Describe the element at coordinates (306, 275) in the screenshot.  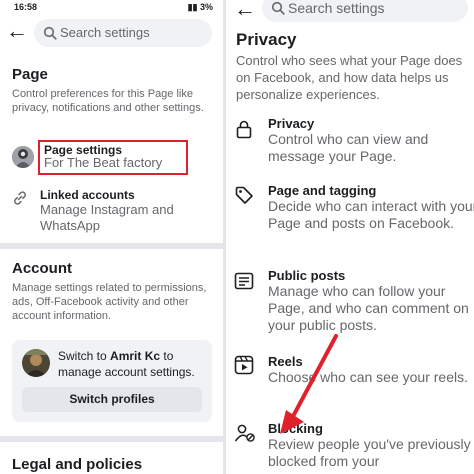
I see `public-posts-title: Public posts` at that location.